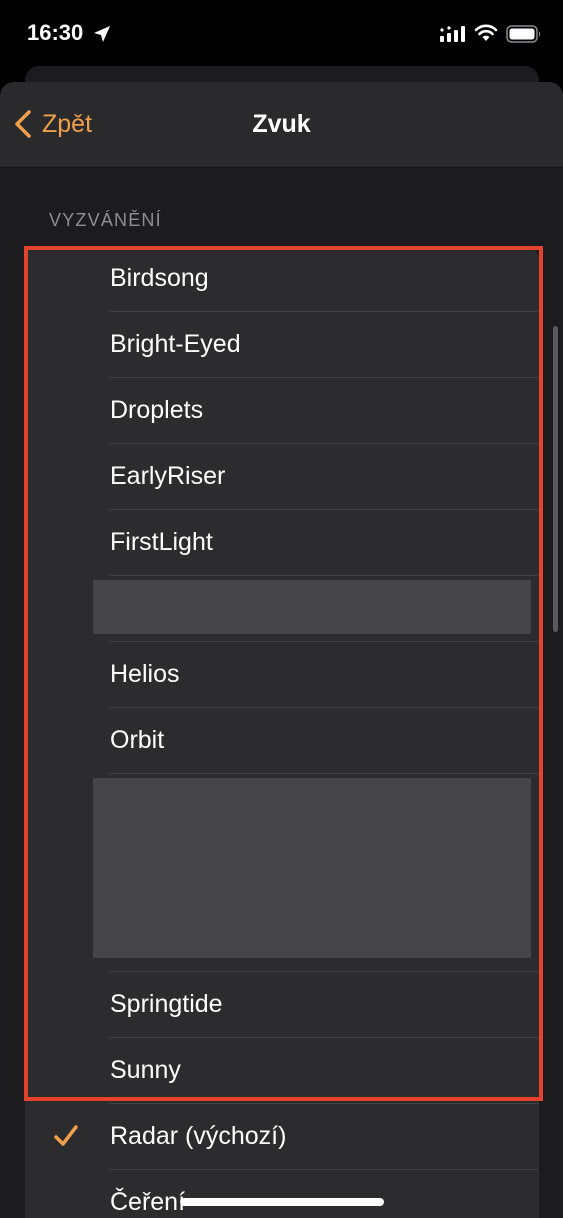 This screenshot has height=1218, width=563. What do you see at coordinates (198, 1136) in the screenshot?
I see `list-item-label: Radar (výchozí)` at bounding box center [198, 1136].